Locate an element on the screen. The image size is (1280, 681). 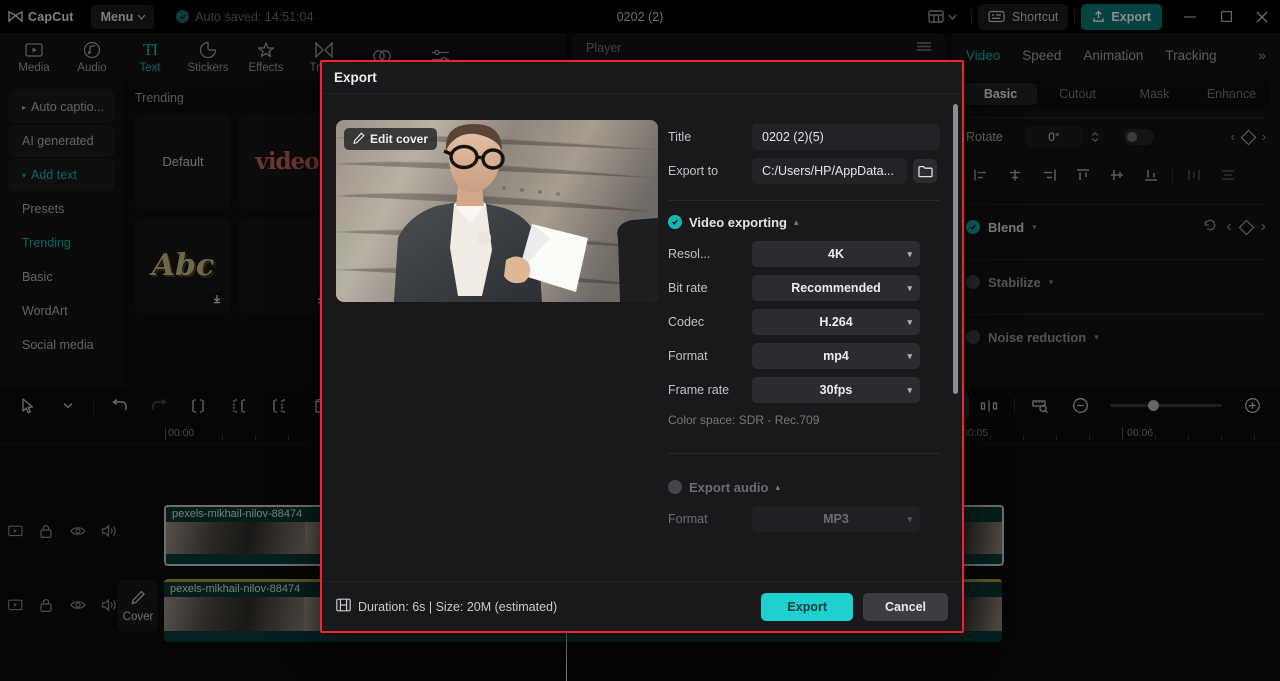
format-select: mp4 ▾ is located at coordinates (836, 356).